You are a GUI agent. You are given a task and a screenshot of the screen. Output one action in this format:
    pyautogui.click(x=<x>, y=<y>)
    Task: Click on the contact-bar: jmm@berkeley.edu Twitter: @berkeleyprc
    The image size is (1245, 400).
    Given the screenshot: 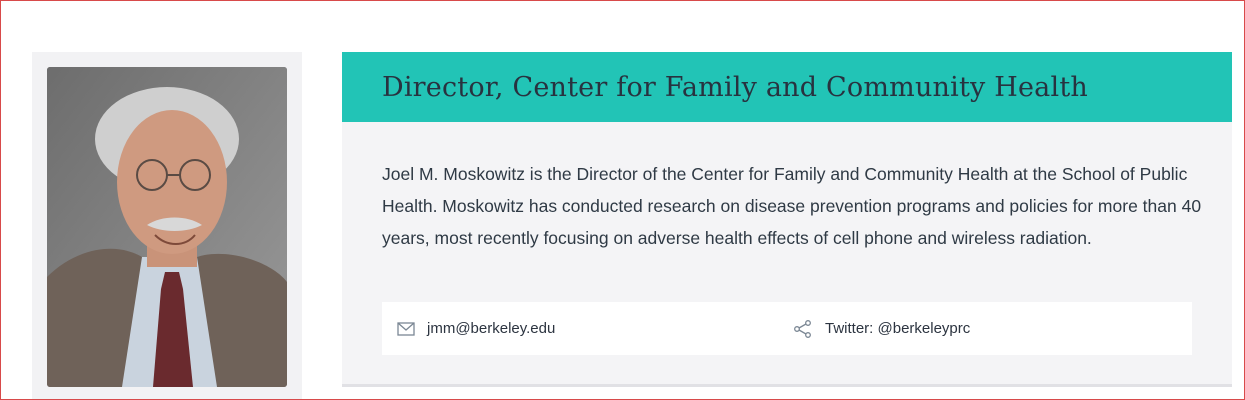 What is the action you would take?
    pyautogui.click(x=787, y=328)
    